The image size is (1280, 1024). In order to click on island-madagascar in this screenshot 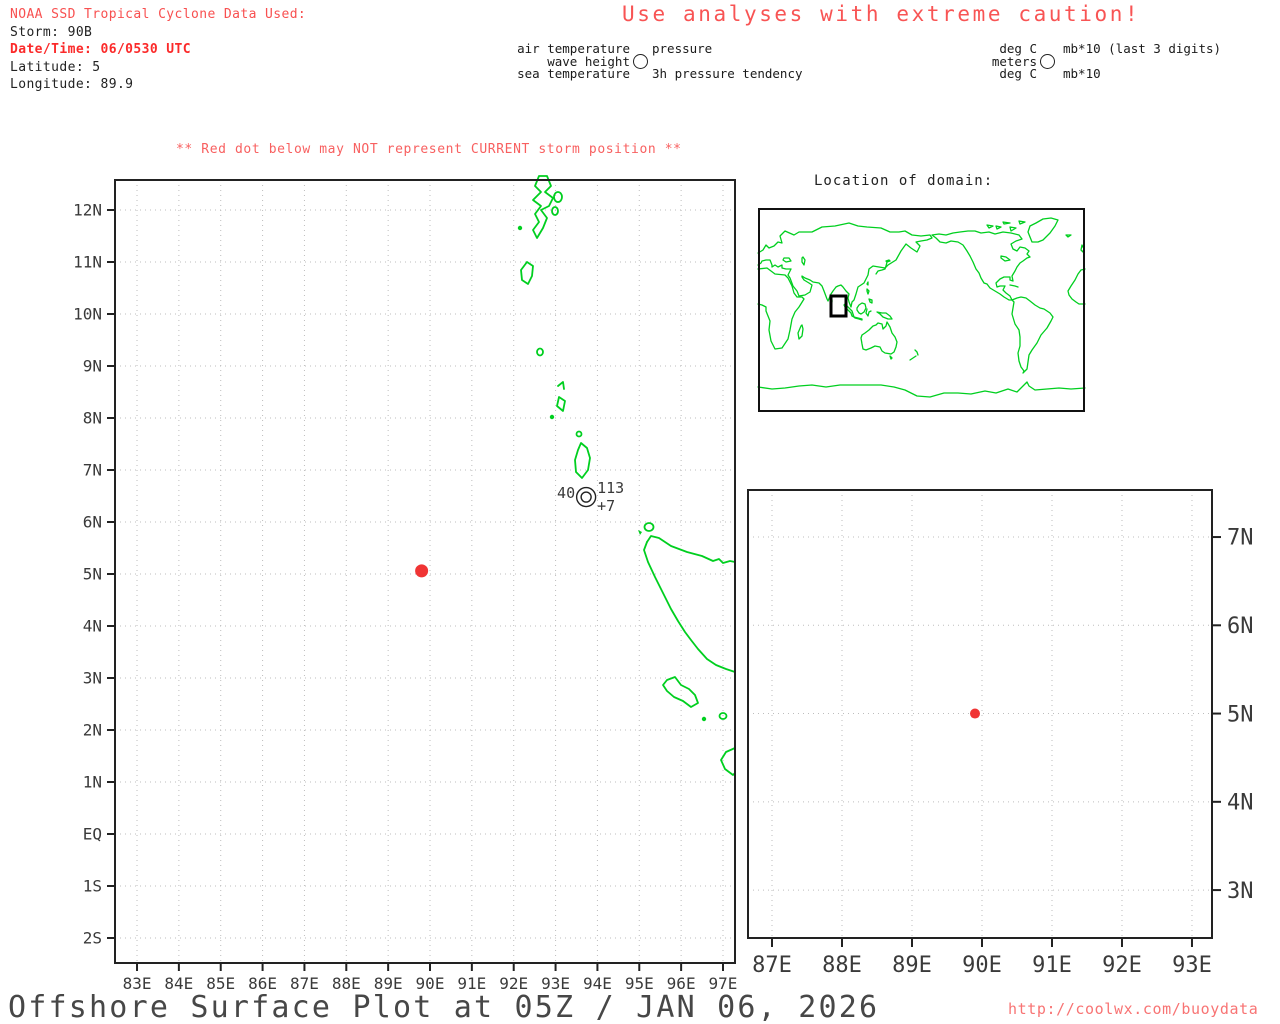, I will do `click(800, 332)`.